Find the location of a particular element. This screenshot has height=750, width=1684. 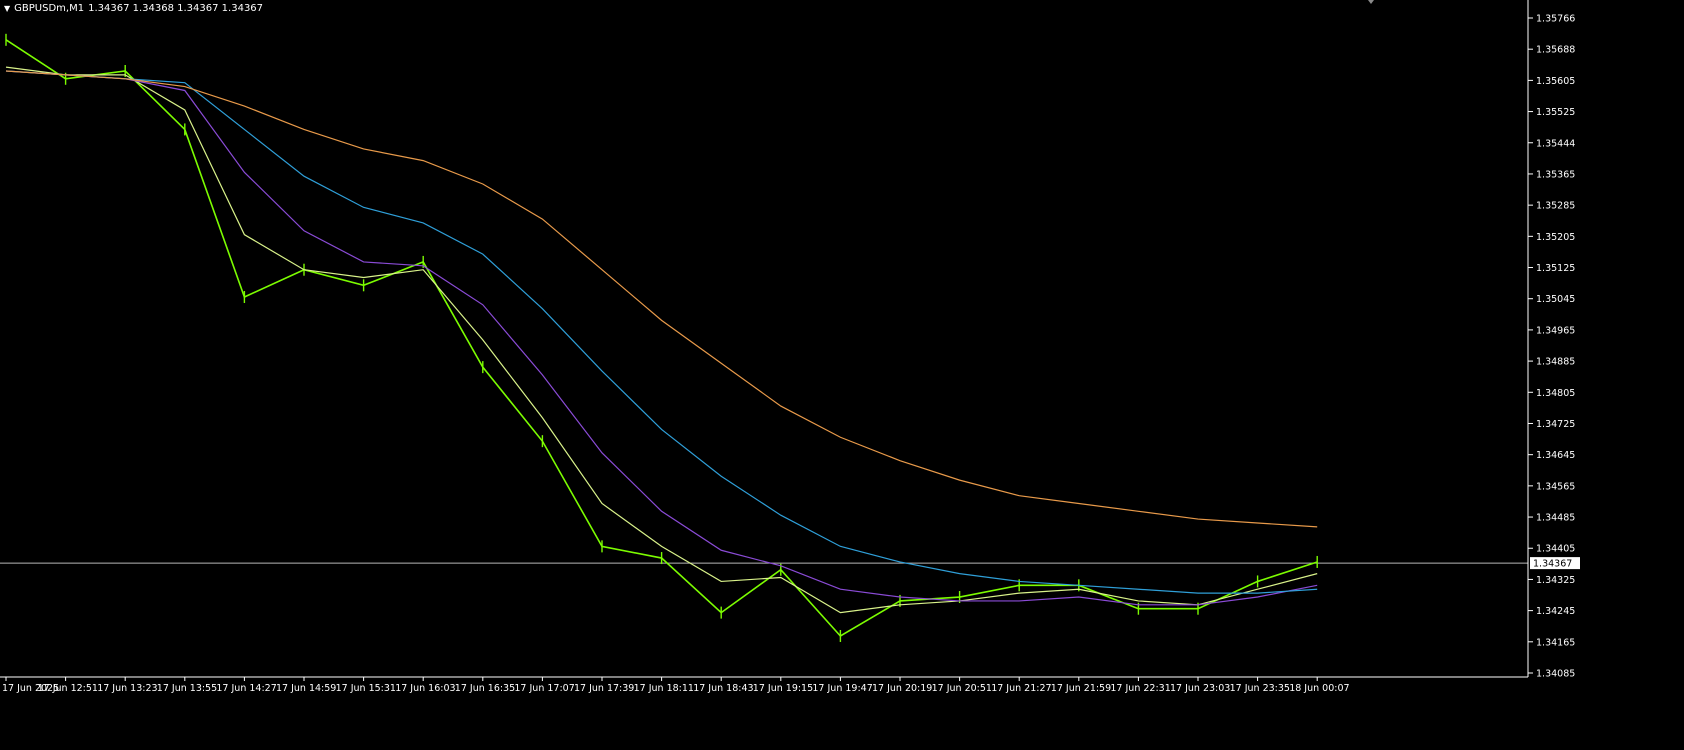

time-tick-label: 18 Jun 00:07 is located at coordinates (1319, 688).